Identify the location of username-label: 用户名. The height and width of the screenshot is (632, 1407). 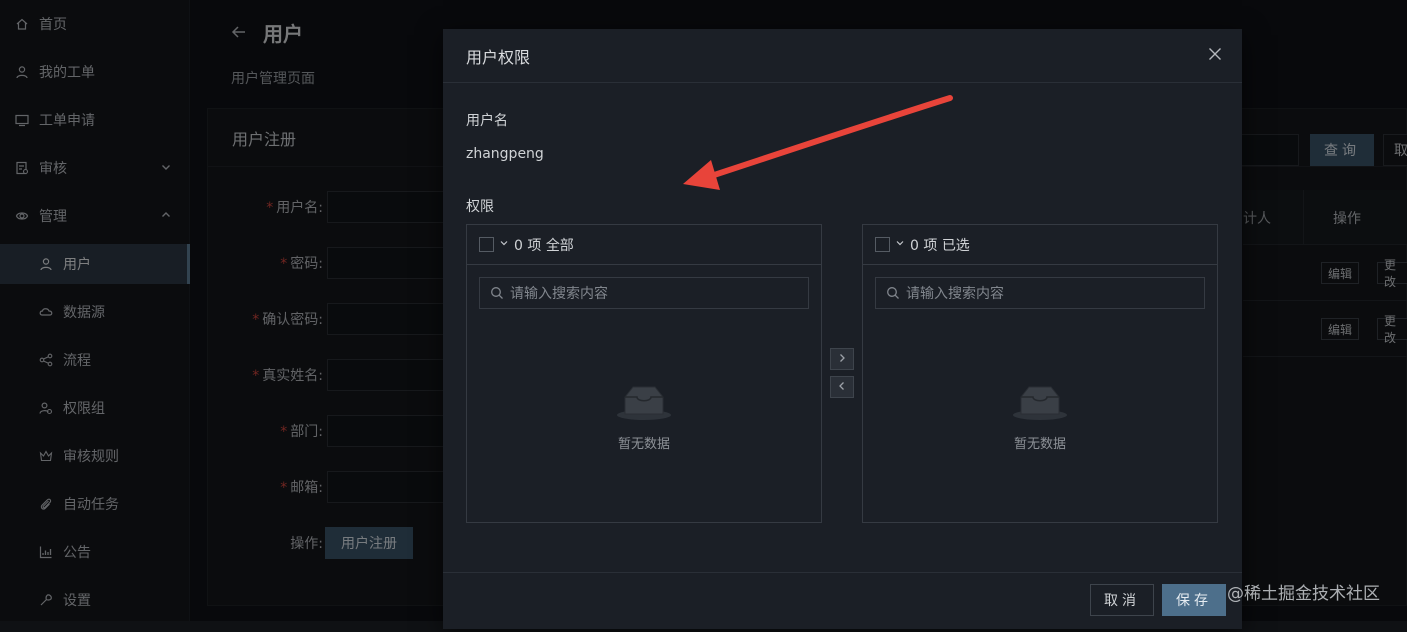
(487, 120).